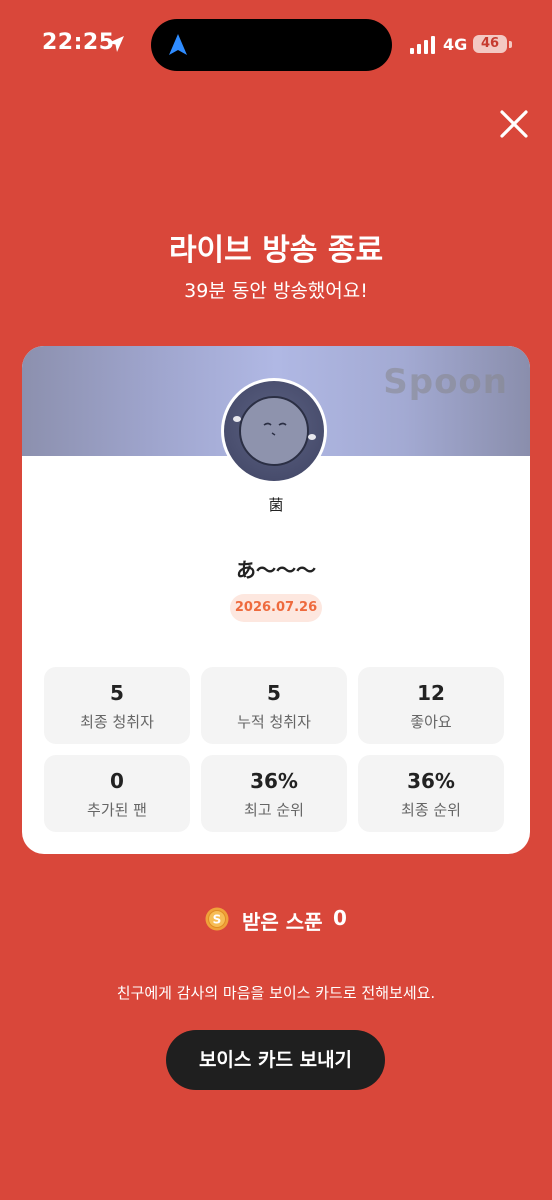  What do you see at coordinates (431, 722) in the screenshot?
I see `stat-label: 좋아요` at bounding box center [431, 722].